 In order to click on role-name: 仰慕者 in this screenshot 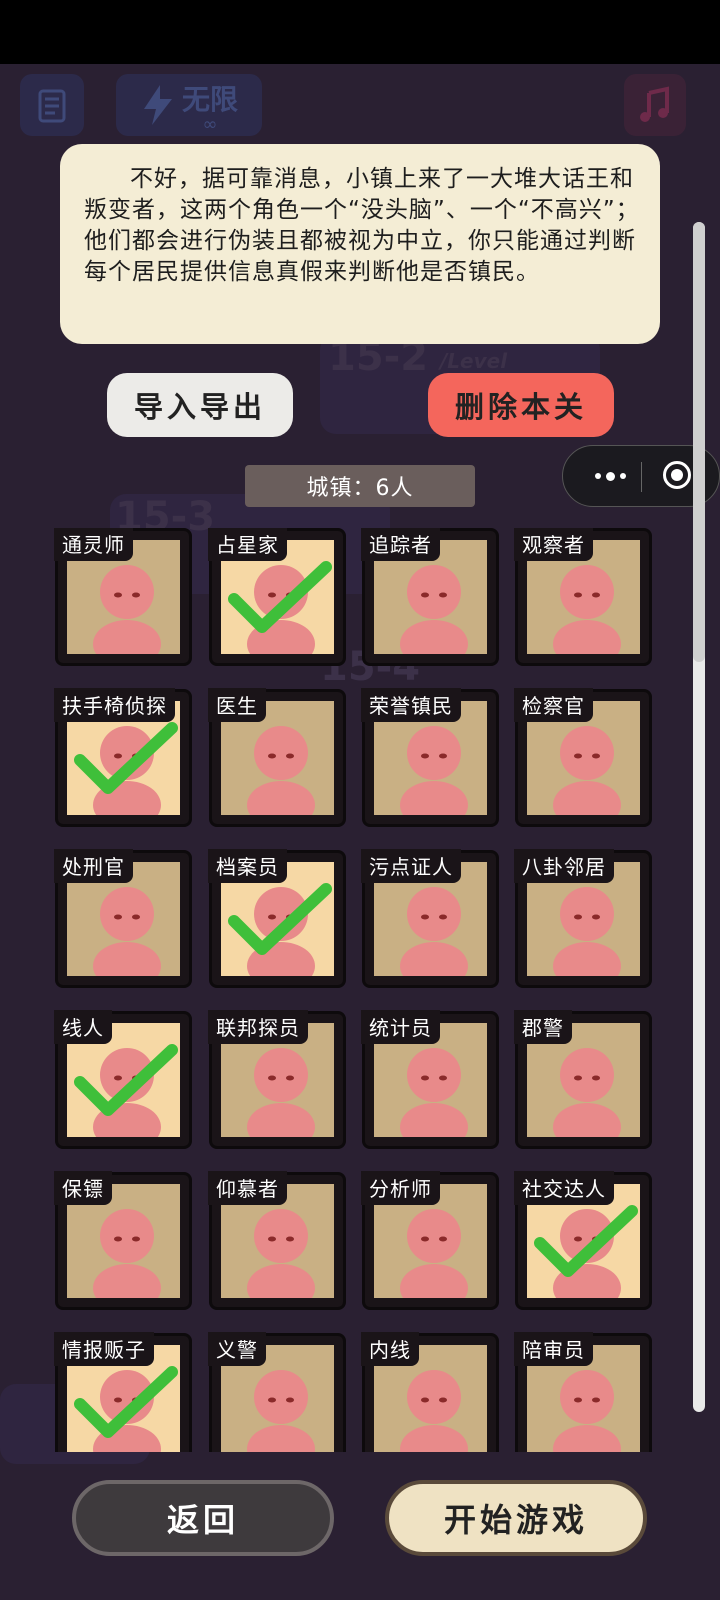, I will do `click(247, 1188)`.